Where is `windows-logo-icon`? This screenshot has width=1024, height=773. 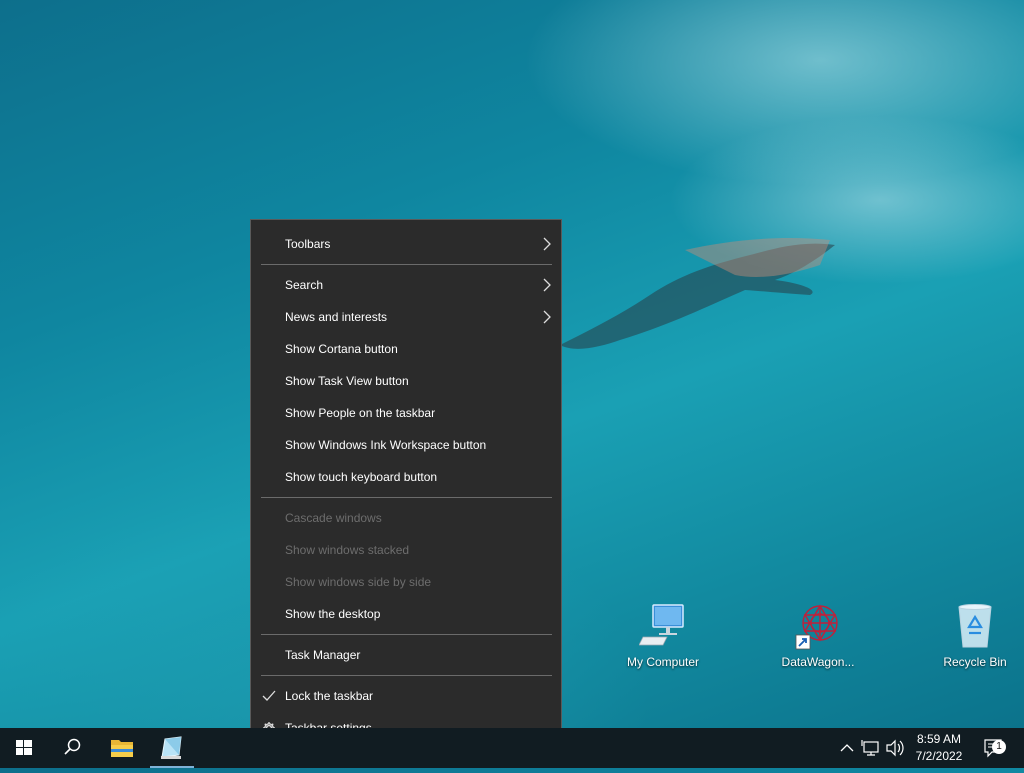 windows-logo-icon is located at coordinates (24, 747).